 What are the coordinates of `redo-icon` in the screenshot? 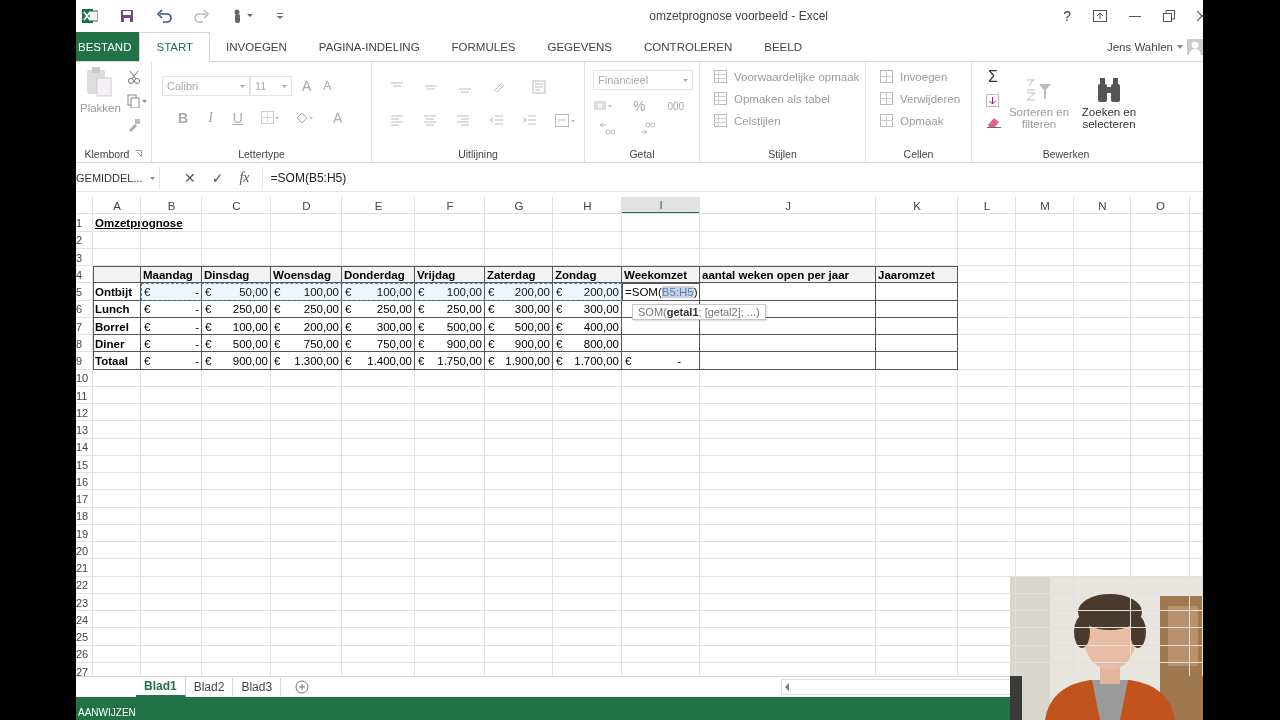 It's located at (202, 15).